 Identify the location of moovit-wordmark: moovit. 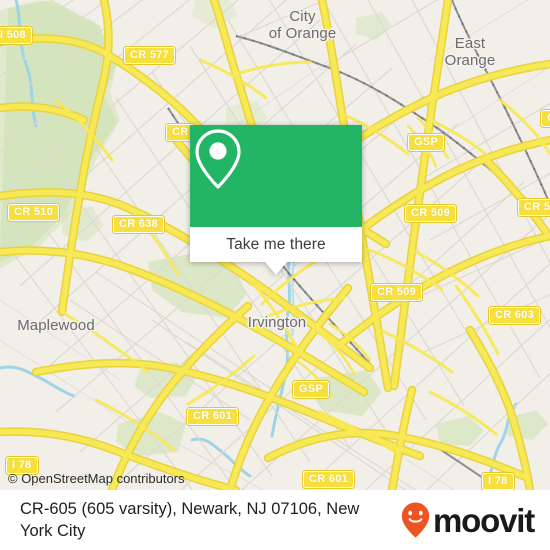
(484, 520).